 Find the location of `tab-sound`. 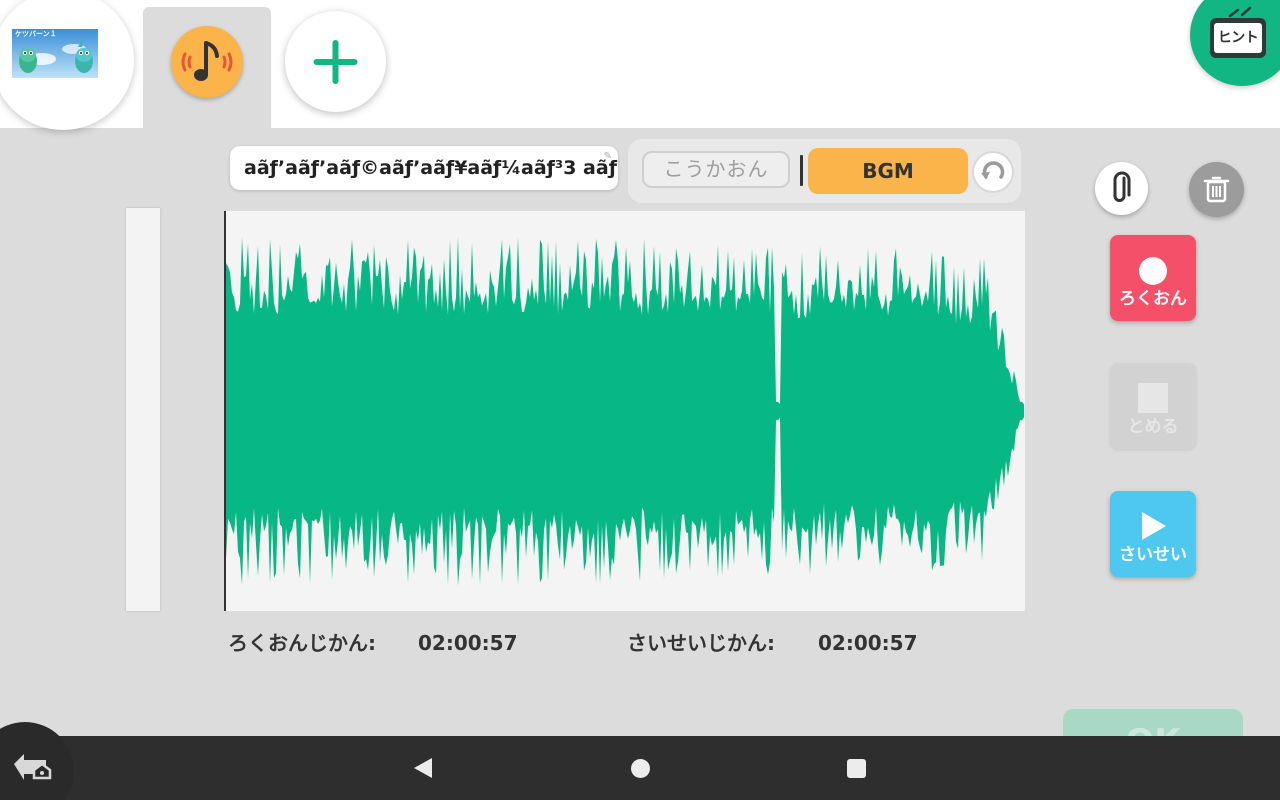

tab-sound is located at coordinates (207, 67).